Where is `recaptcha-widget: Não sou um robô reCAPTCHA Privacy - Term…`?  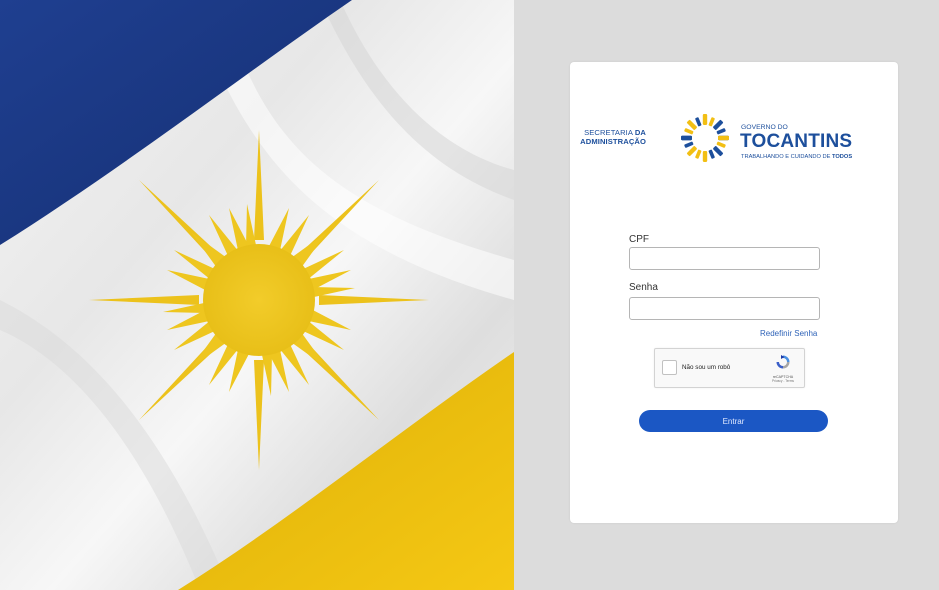 recaptcha-widget: Não sou um robô reCAPTCHA Privacy - Term… is located at coordinates (729, 368).